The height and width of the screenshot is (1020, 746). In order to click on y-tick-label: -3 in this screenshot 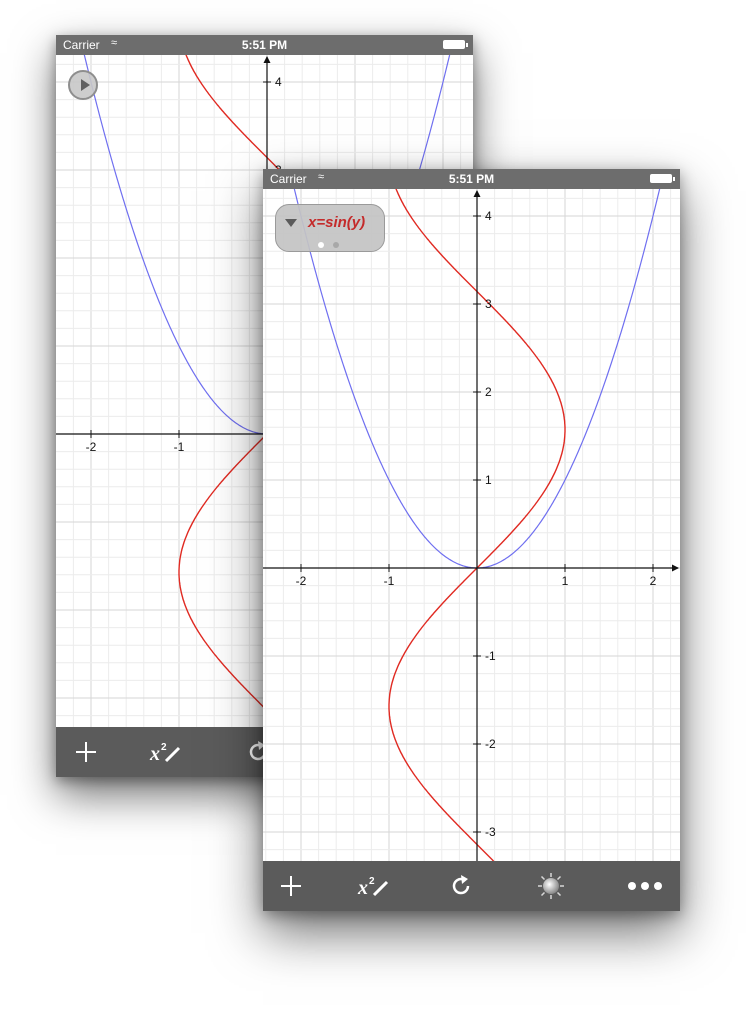, I will do `click(490, 832)`.